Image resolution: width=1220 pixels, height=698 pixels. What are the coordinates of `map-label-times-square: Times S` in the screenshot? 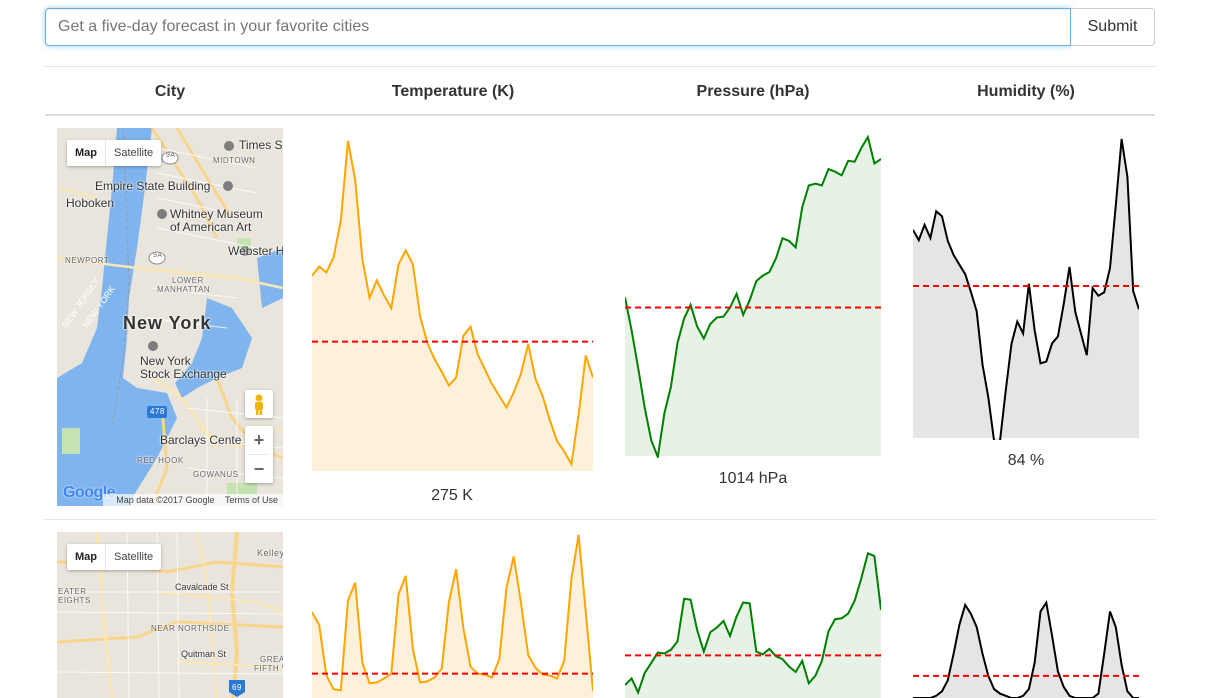 It's located at (261, 145).